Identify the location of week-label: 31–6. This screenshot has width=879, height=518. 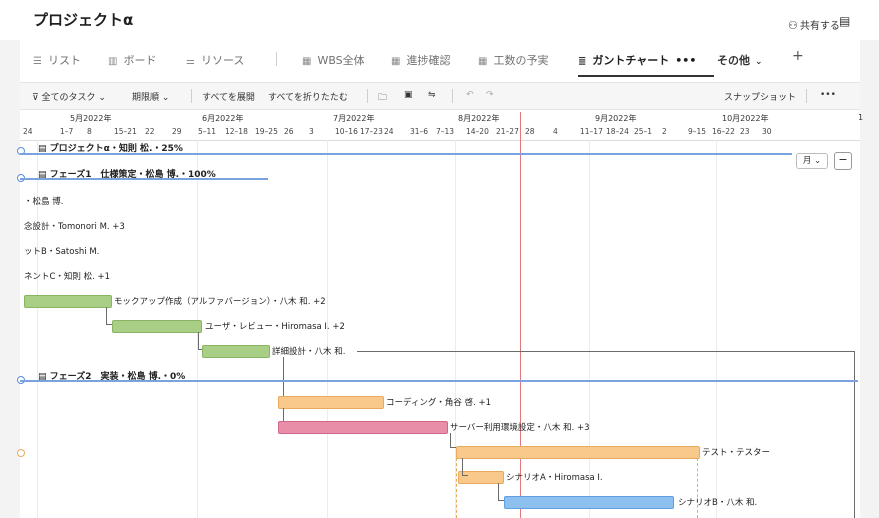
(419, 131).